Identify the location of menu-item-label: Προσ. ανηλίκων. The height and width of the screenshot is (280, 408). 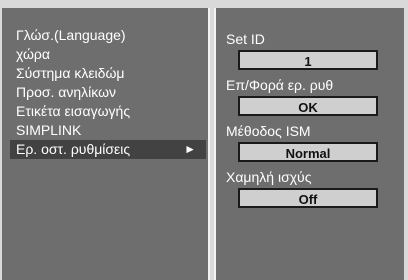
(66, 92).